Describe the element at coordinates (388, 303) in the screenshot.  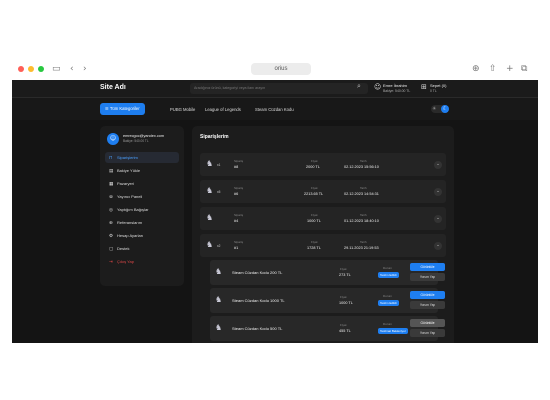
I see `status-badge: Teslim Edildi` at that location.